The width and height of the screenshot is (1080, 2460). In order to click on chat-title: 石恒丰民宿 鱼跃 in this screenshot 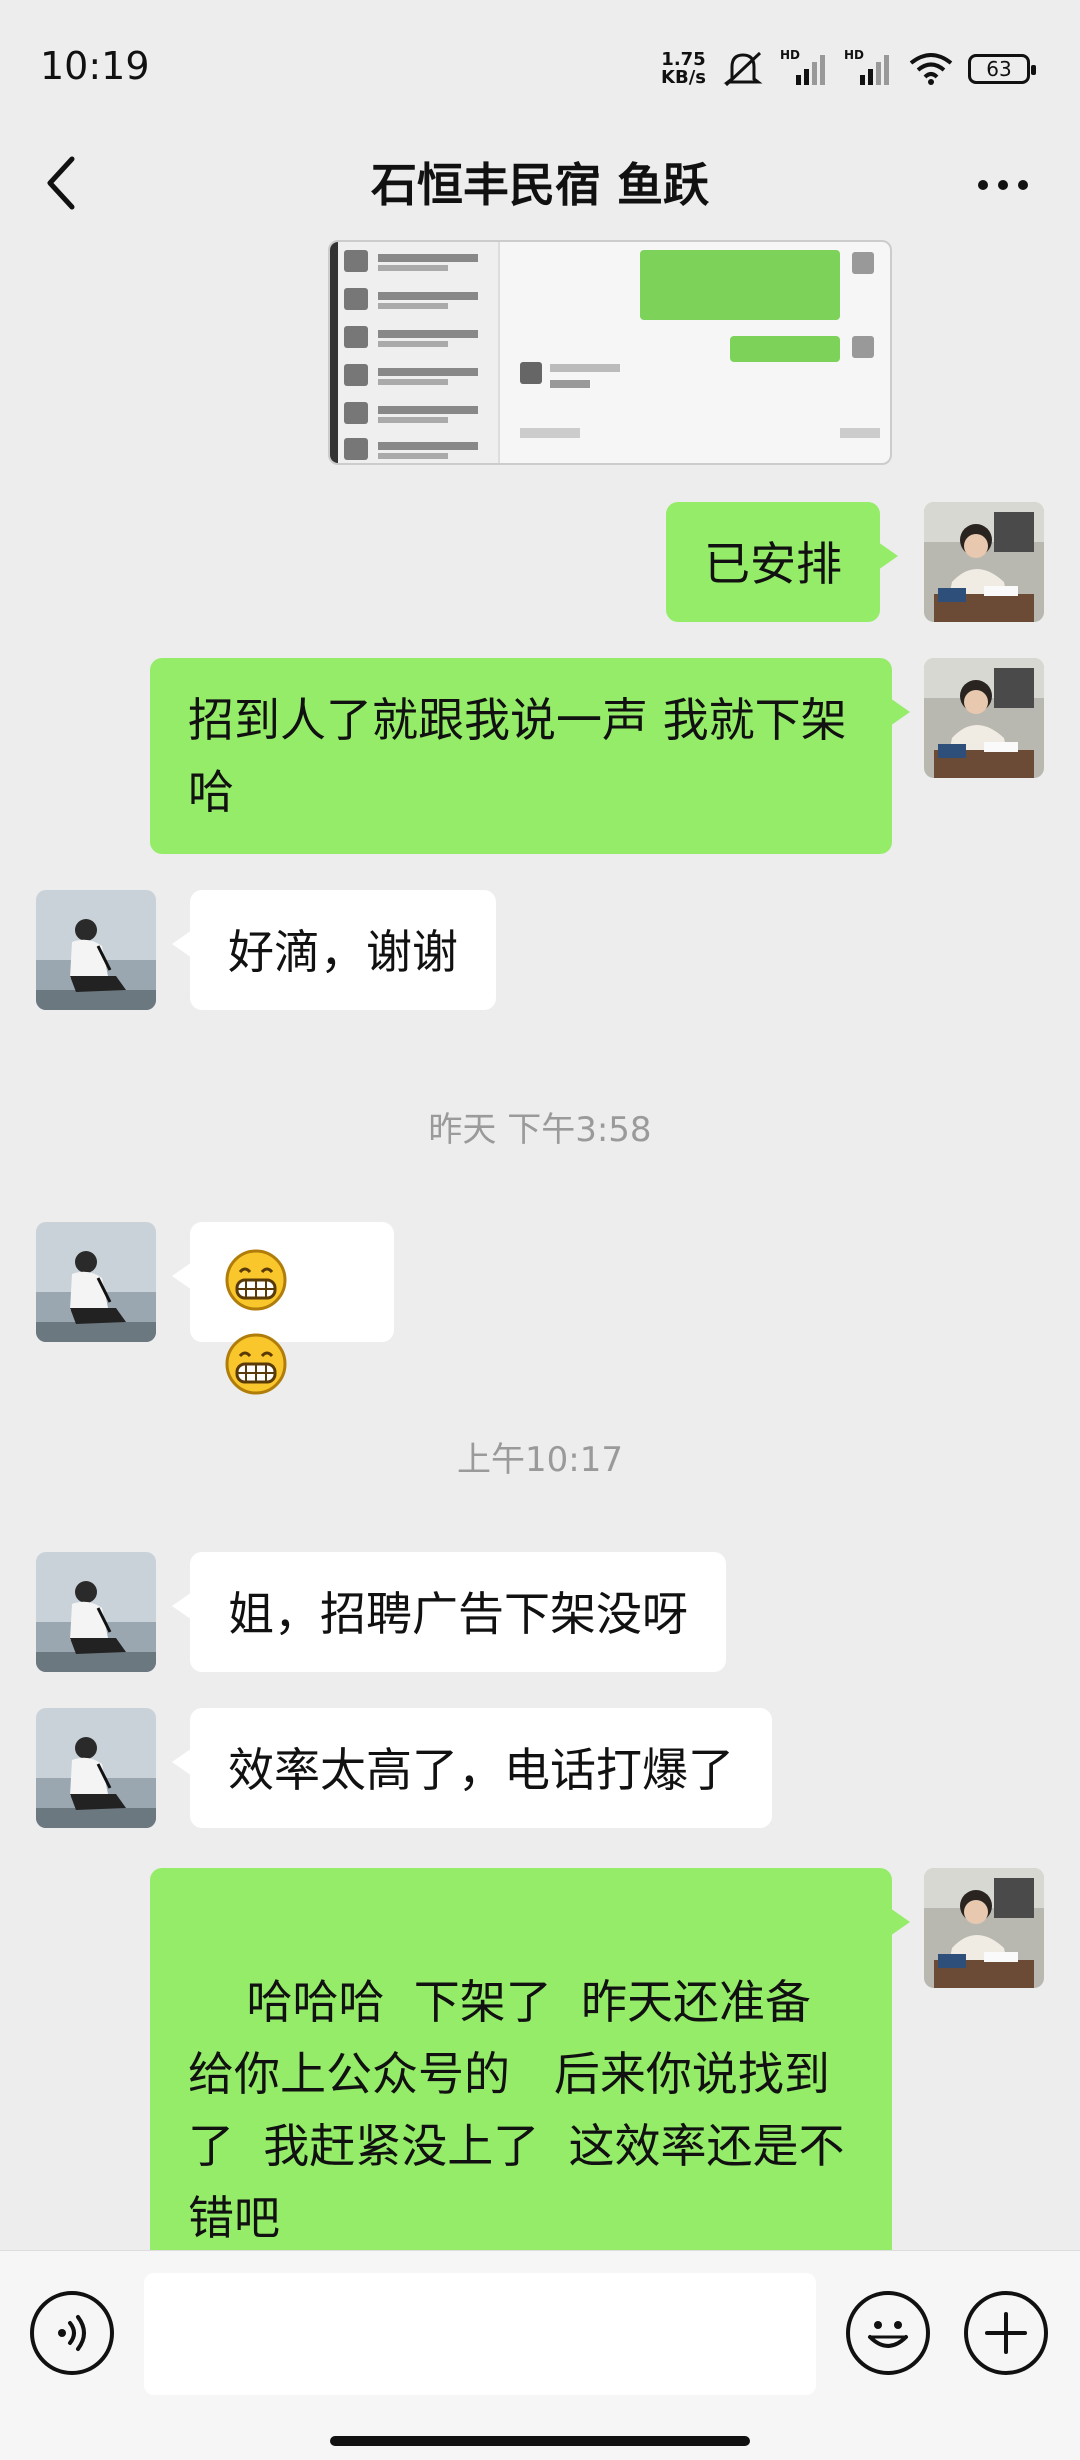, I will do `click(539, 185)`.